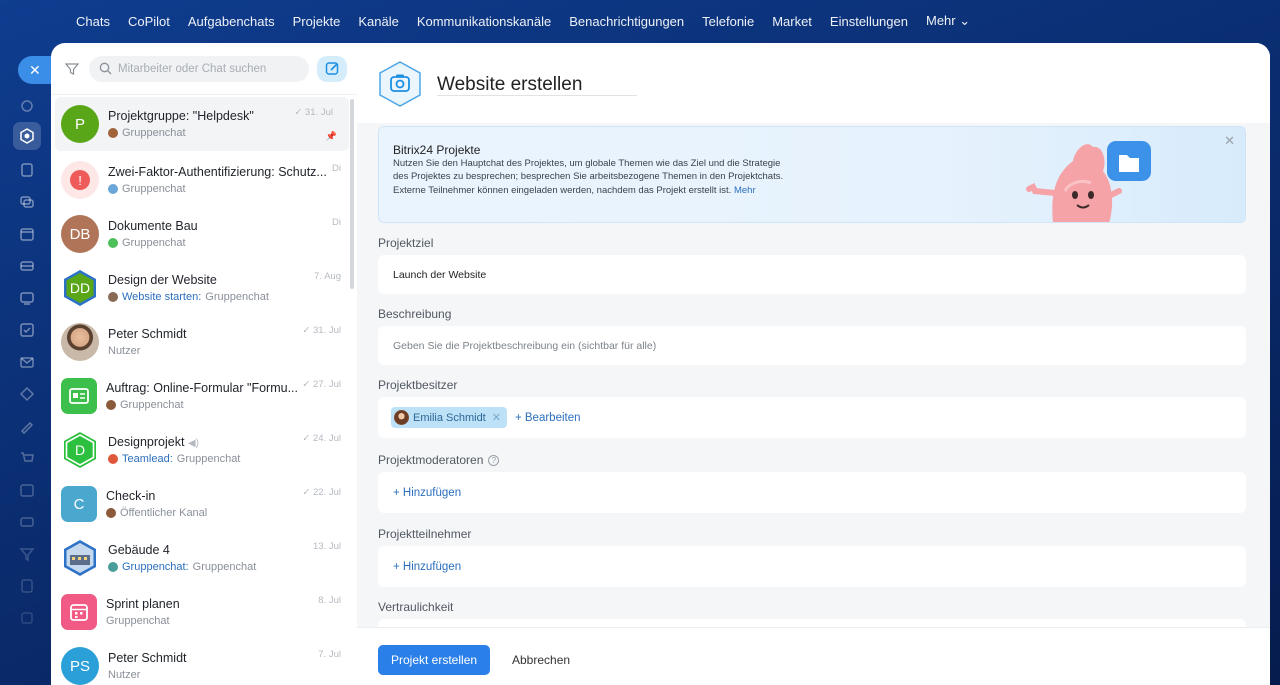  Describe the element at coordinates (72, 69) in the screenshot. I see `filter-icon` at that location.